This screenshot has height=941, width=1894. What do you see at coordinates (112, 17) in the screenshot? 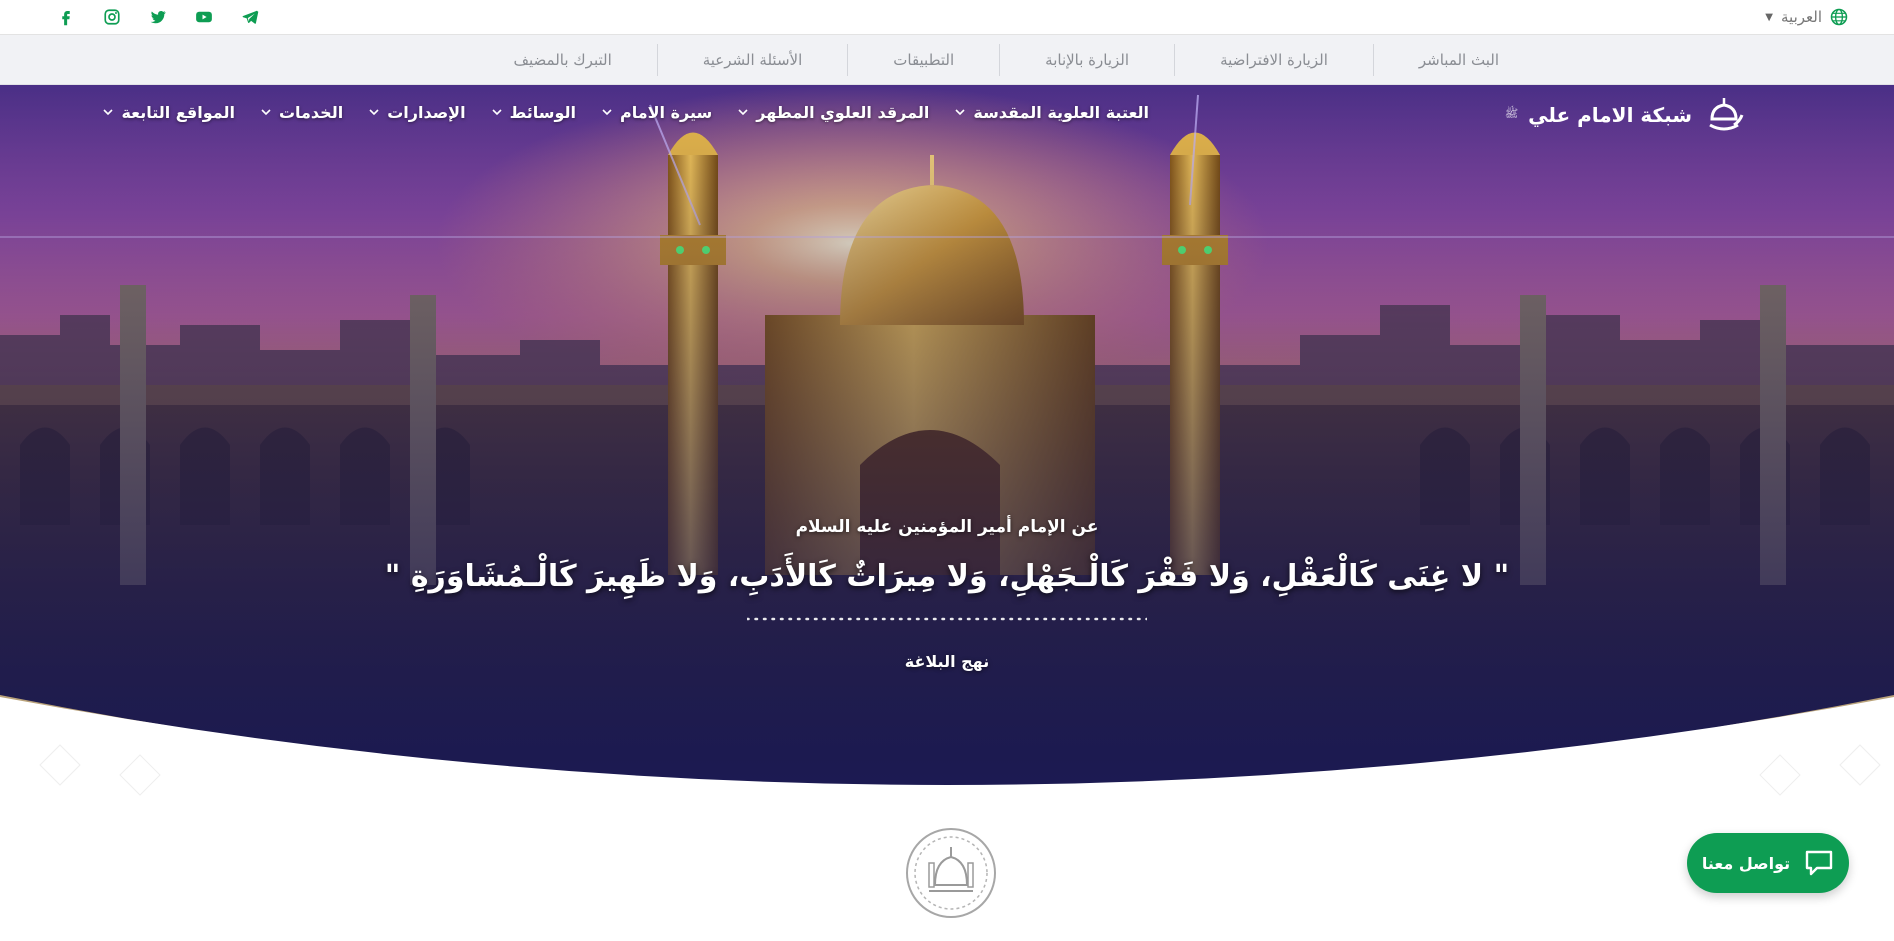
I see `instagram-icon` at bounding box center [112, 17].